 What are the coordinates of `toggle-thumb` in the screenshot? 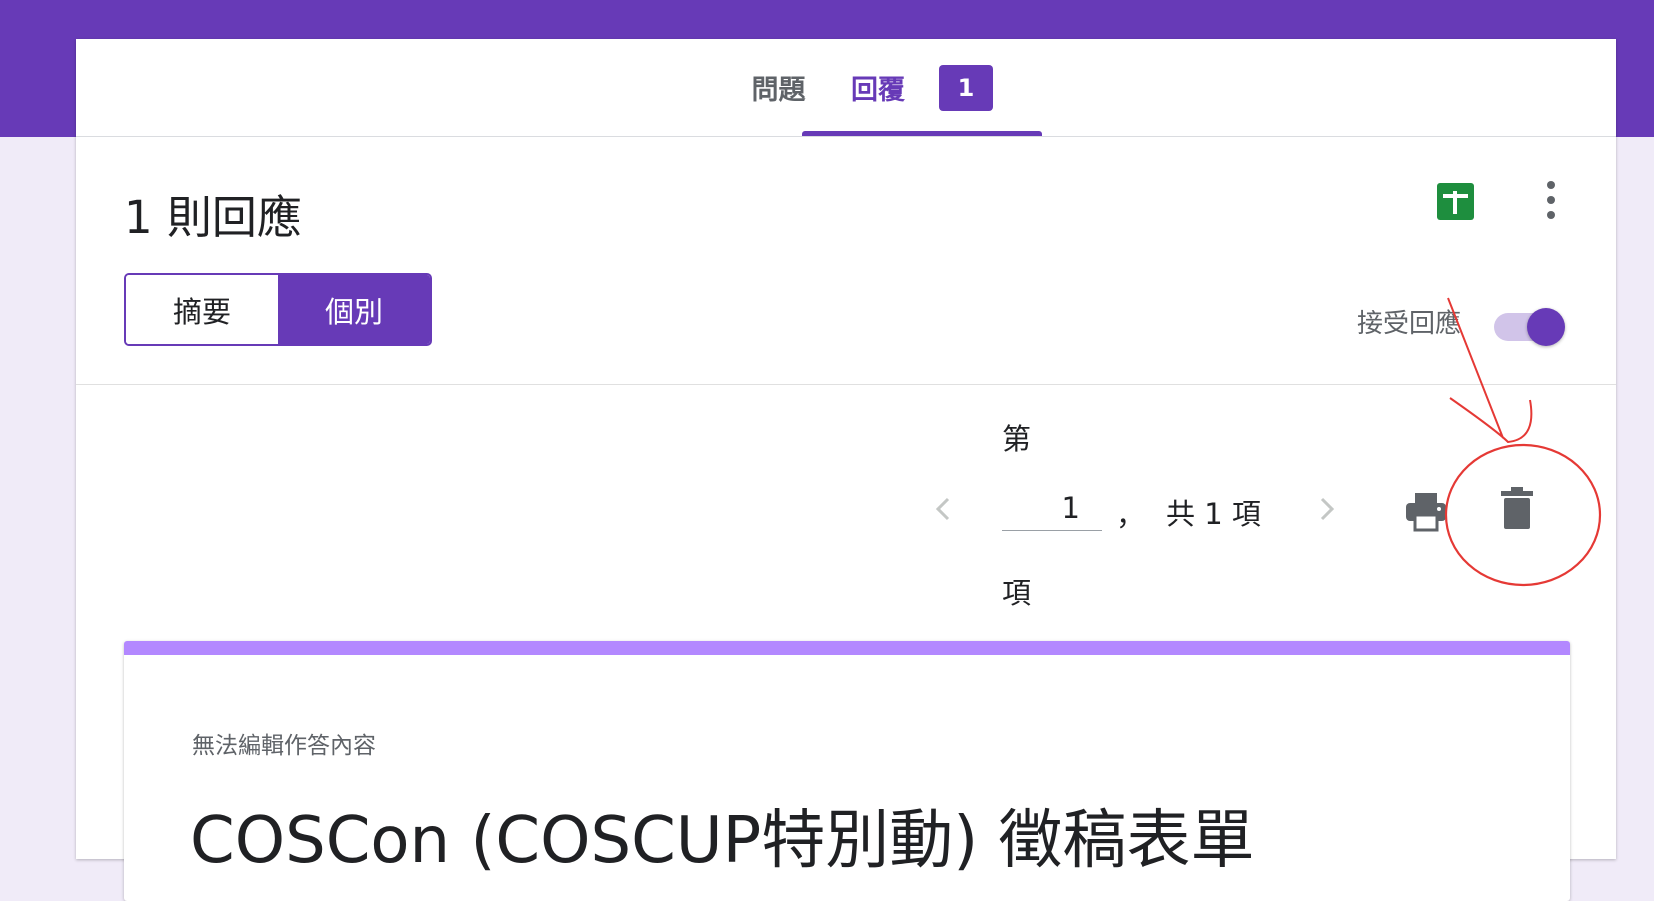 It's located at (1546, 327).